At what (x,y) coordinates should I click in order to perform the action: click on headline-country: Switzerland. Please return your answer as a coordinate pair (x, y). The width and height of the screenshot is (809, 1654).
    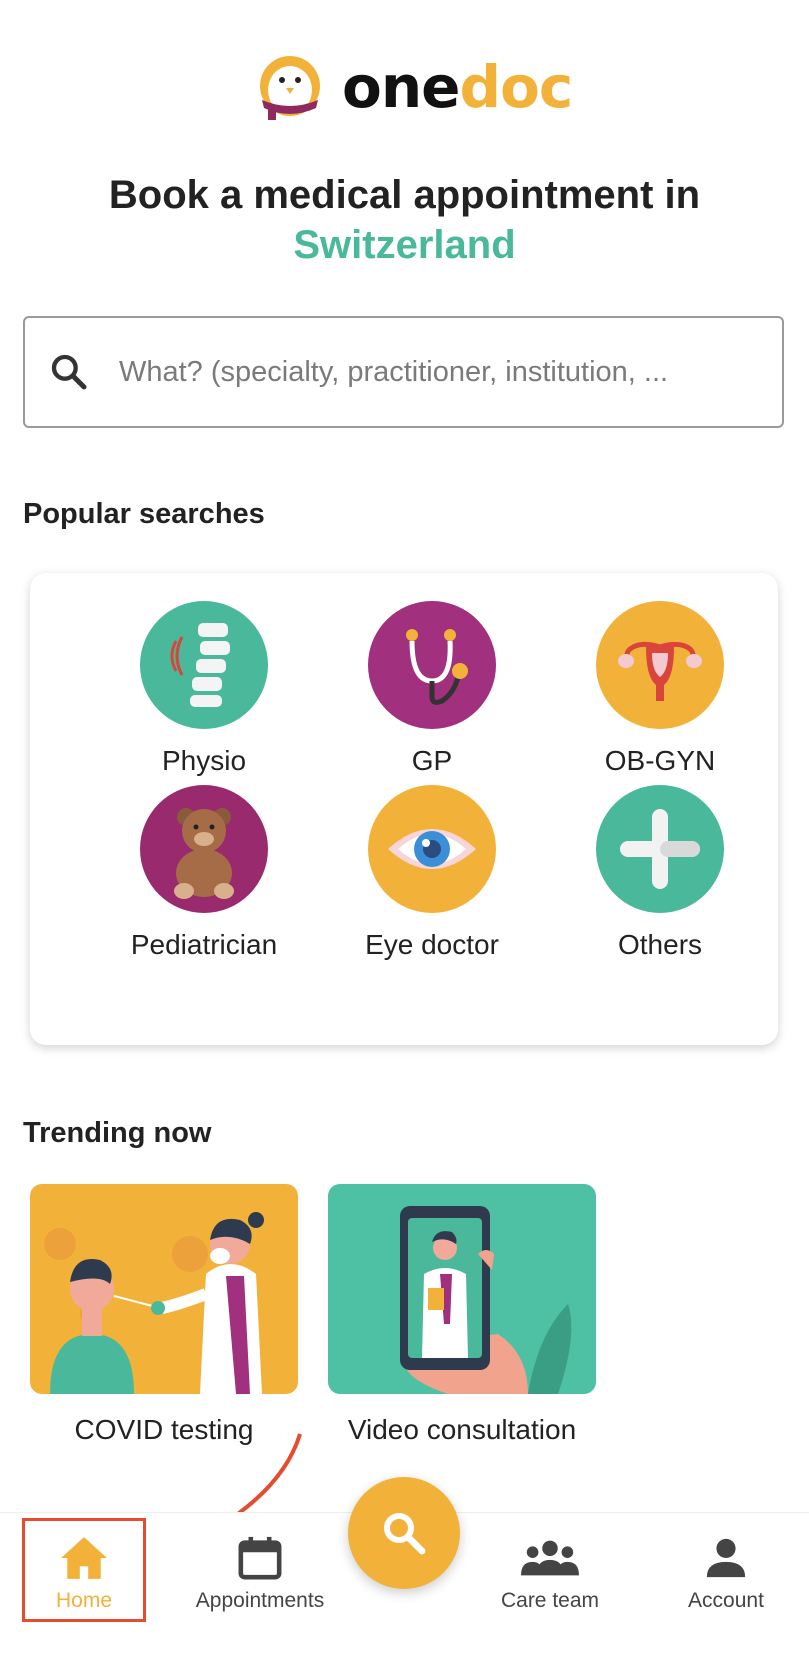
    Looking at the image, I should click on (404, 245).